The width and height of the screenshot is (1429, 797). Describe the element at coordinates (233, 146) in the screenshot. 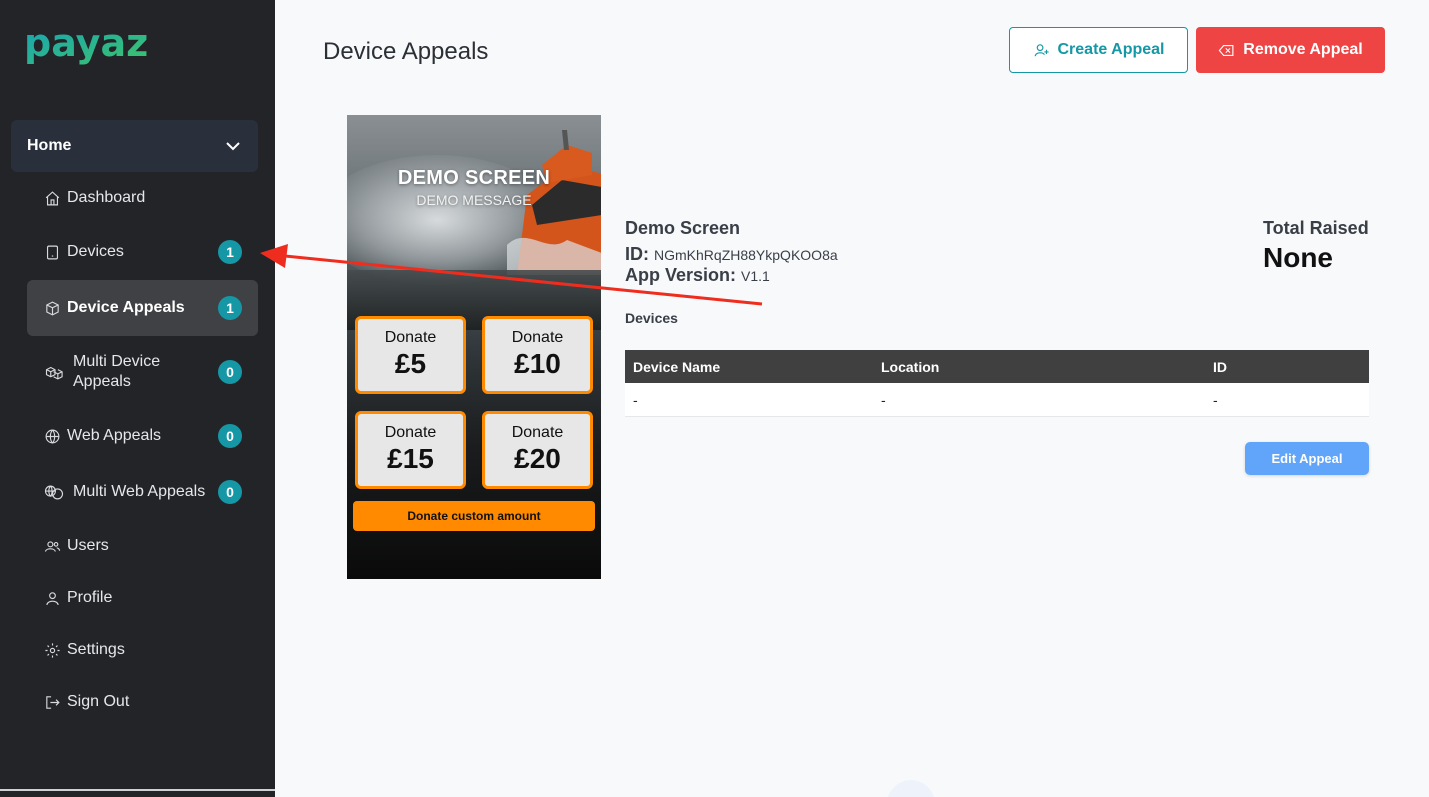

I see `chevron-down-icon` at that location.